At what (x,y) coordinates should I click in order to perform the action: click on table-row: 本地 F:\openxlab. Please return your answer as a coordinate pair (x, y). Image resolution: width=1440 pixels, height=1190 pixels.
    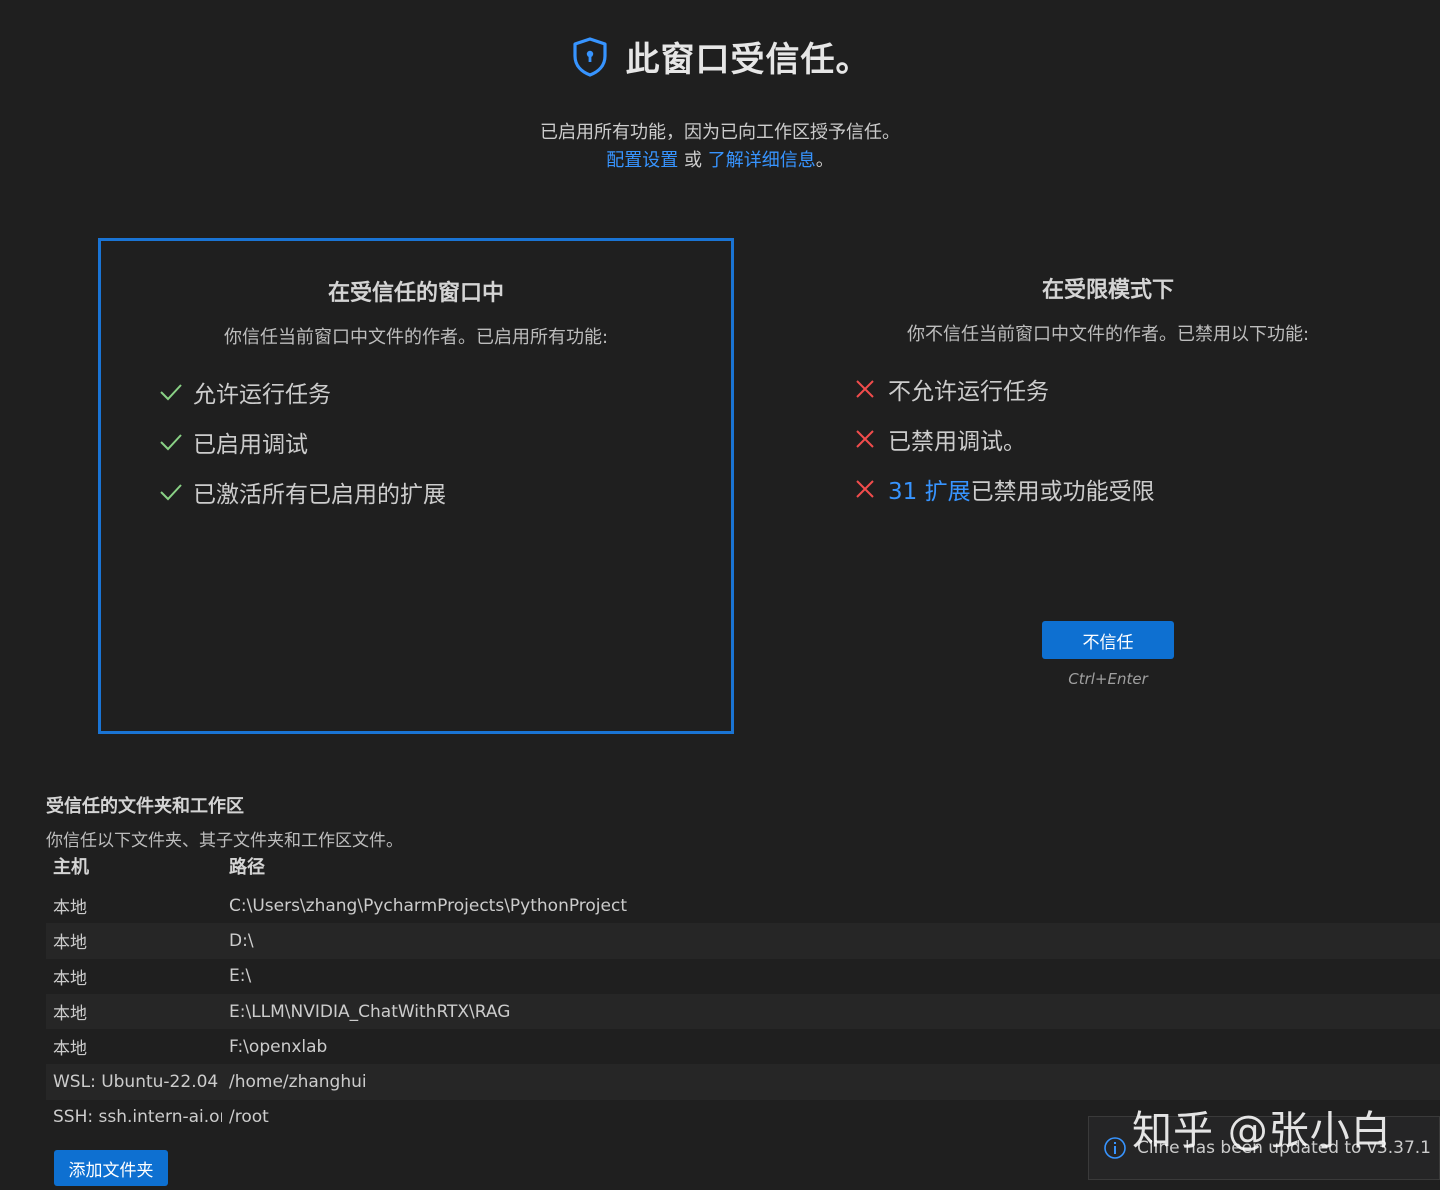
    Looking at the image, I should click on (743, 1046).